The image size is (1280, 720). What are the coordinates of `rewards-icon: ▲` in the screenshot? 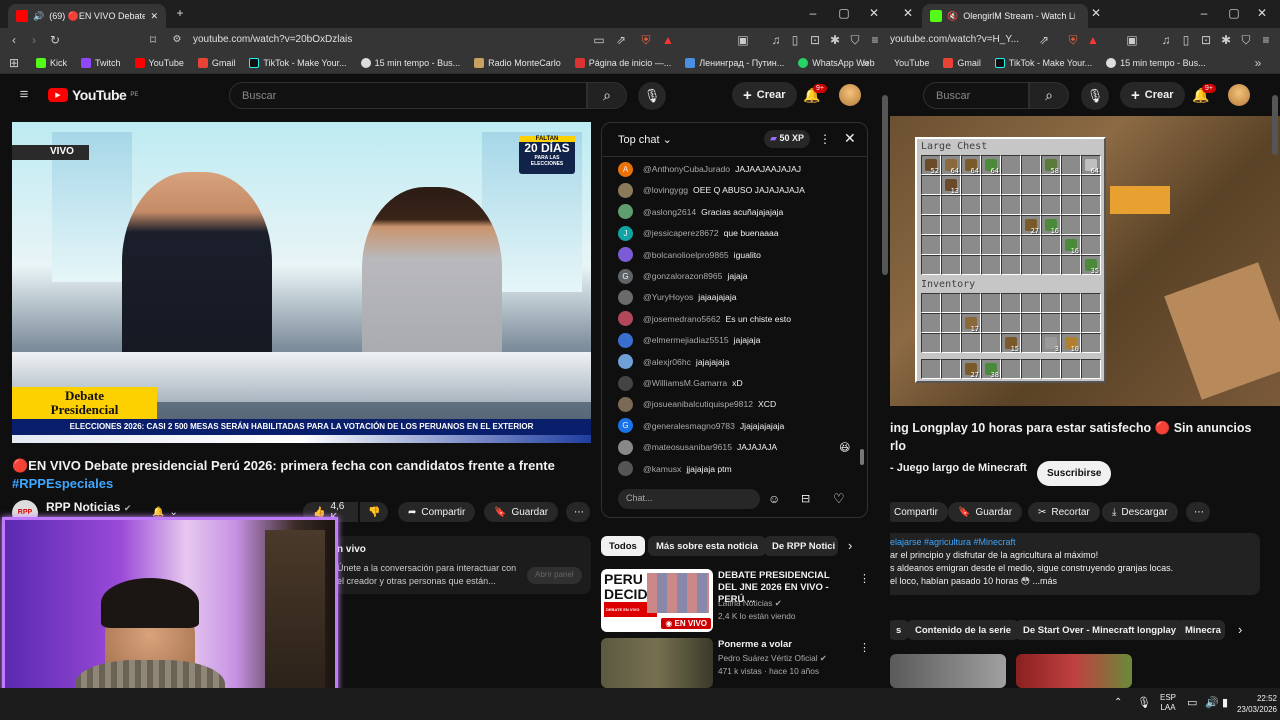 It's located at (668, 40).